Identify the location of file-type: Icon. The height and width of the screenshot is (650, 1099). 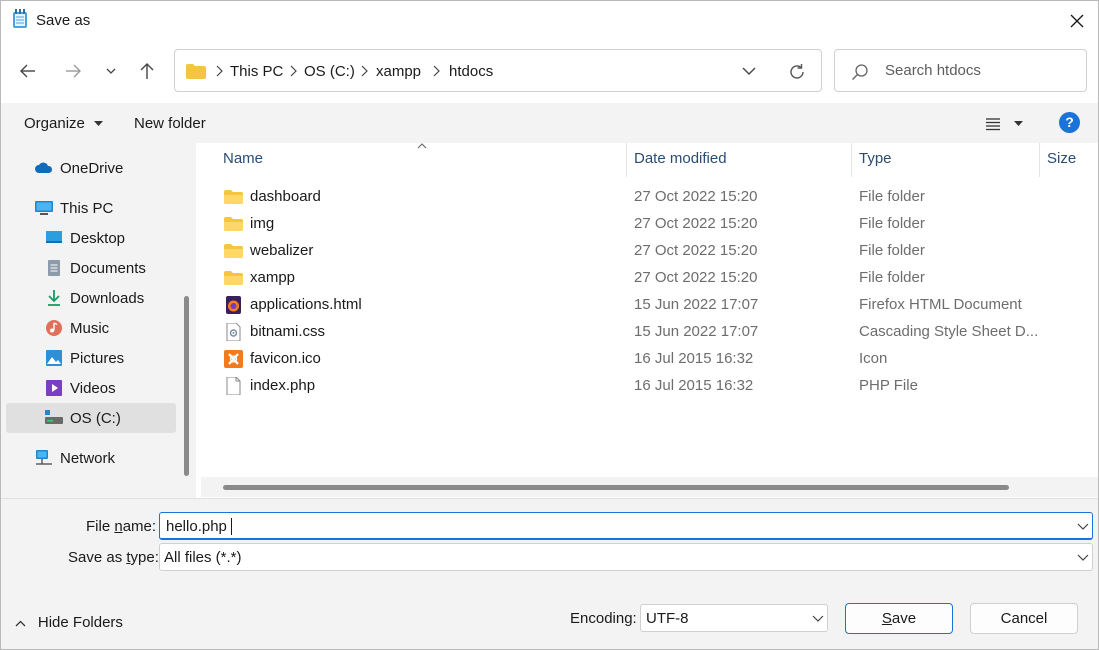
(873, 358).